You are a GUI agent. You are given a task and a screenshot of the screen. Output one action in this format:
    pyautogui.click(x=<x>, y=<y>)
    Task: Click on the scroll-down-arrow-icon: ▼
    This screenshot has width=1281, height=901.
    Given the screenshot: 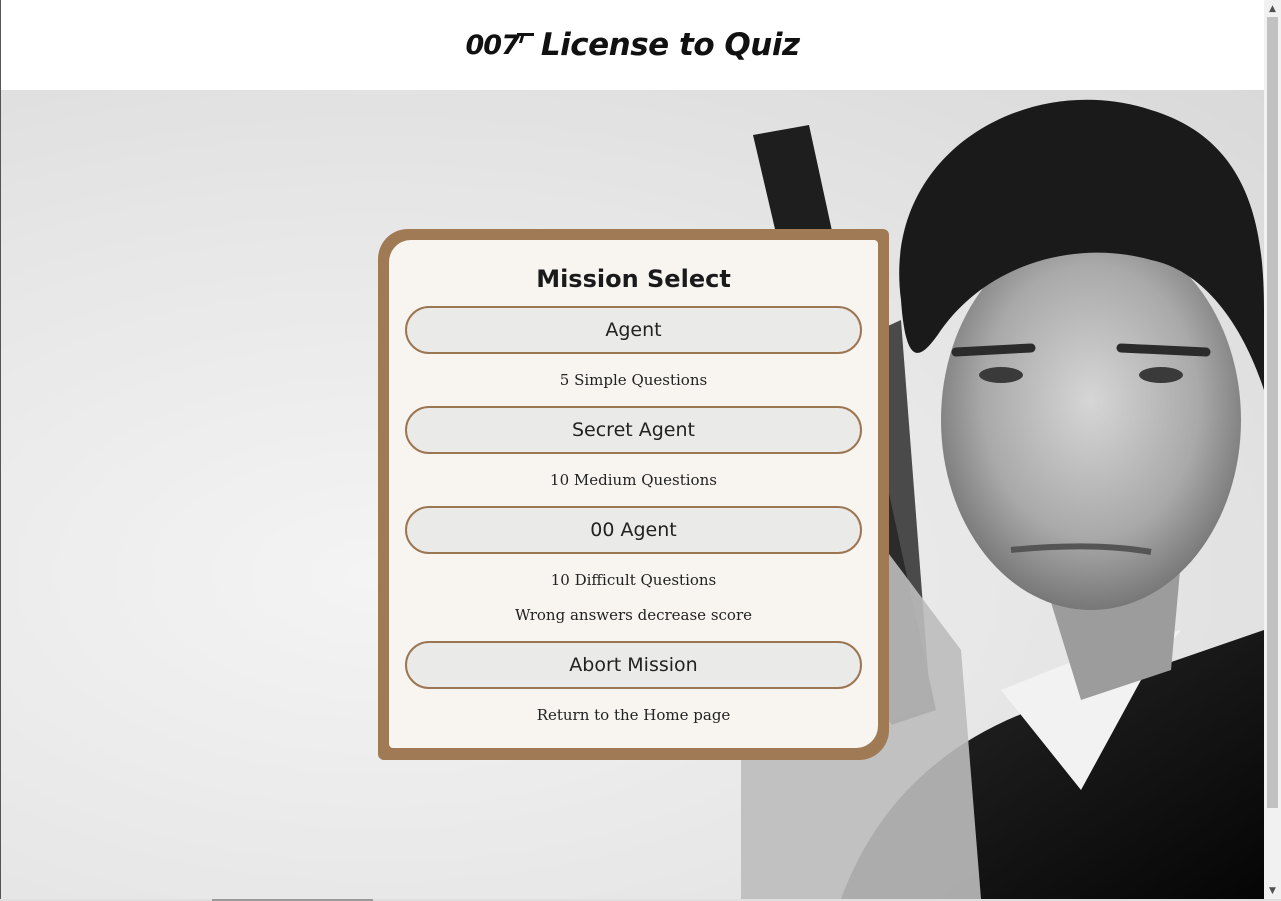 What is the action you would take?
    pyautogui.click(x=1272, y=890)
    